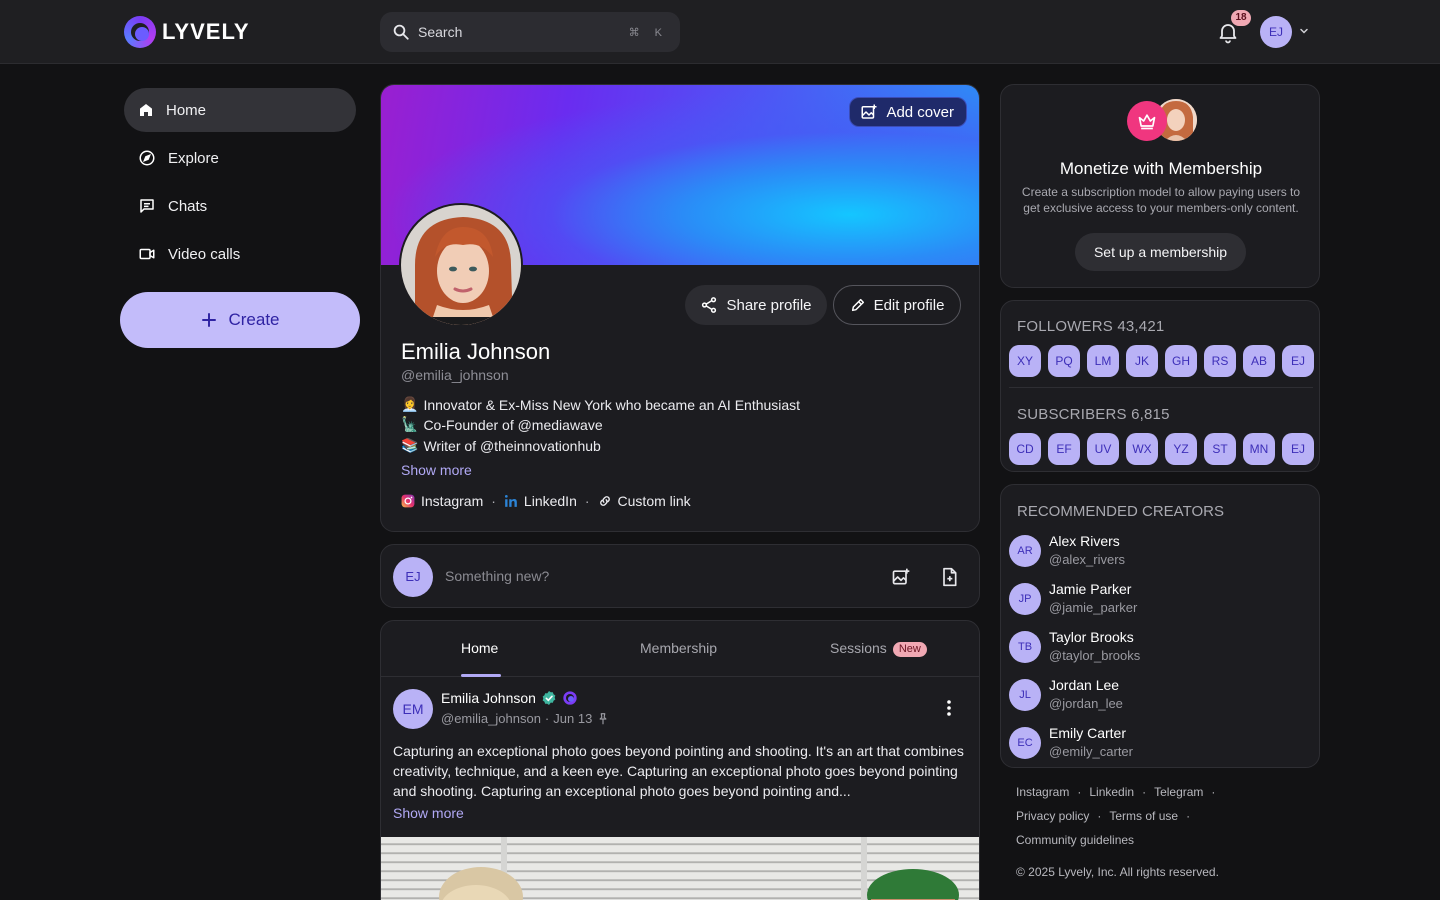 This screenshot has width=1440, height=900. What do you see at coordinates (1142, 449) in the screenshot?
I see `subscriber-chip: WX` at bounding box center [1142, 449].